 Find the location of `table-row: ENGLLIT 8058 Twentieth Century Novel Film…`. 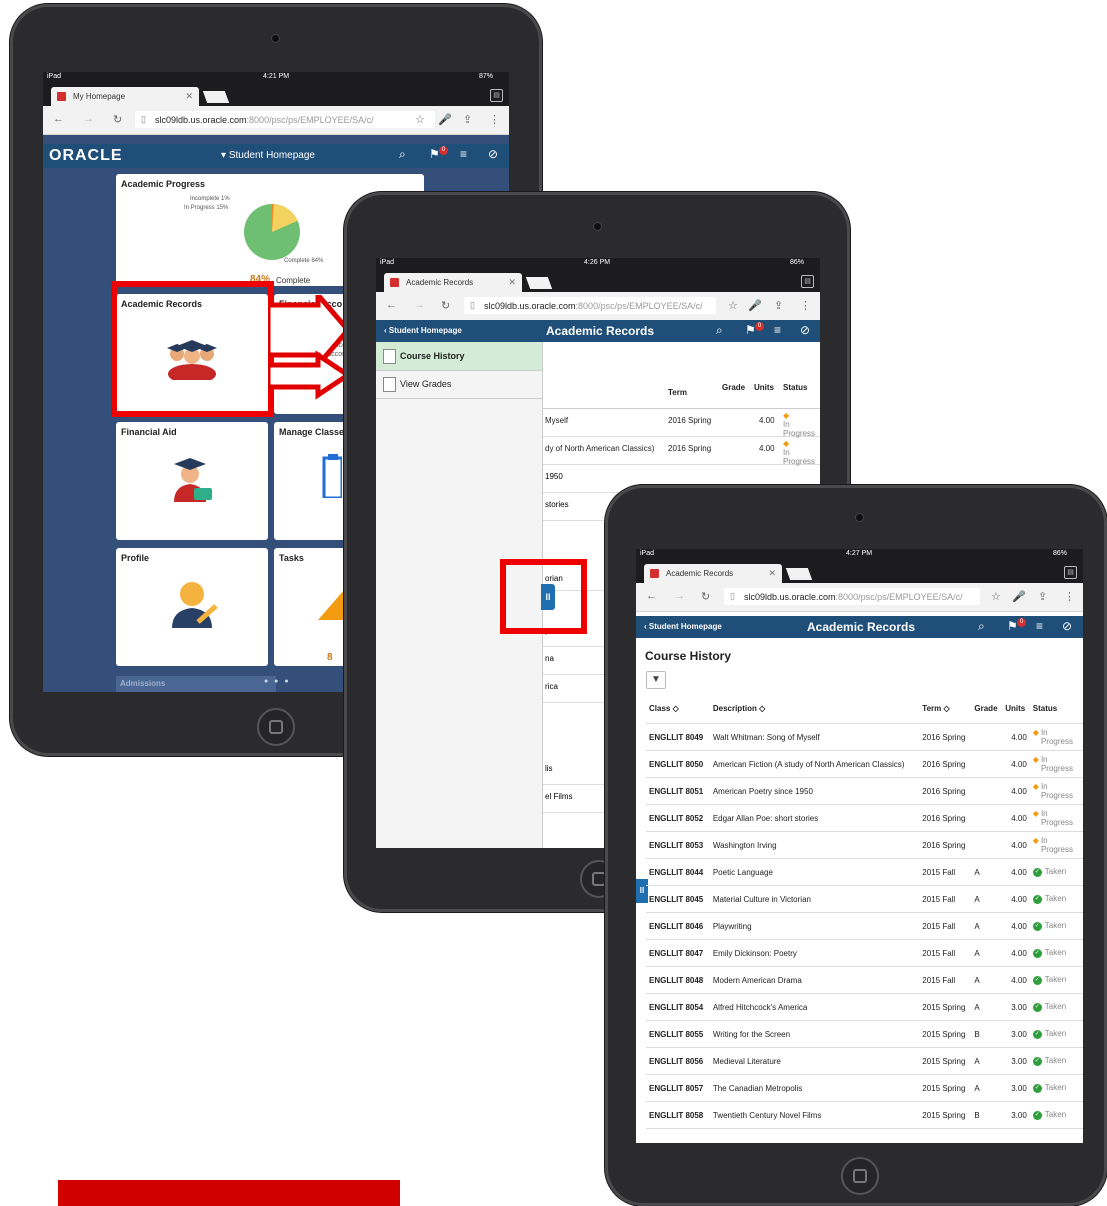

table-row: ENGLLIT 8058 Twentieth Century Novel Film… is located at coordinates (864, 1115).